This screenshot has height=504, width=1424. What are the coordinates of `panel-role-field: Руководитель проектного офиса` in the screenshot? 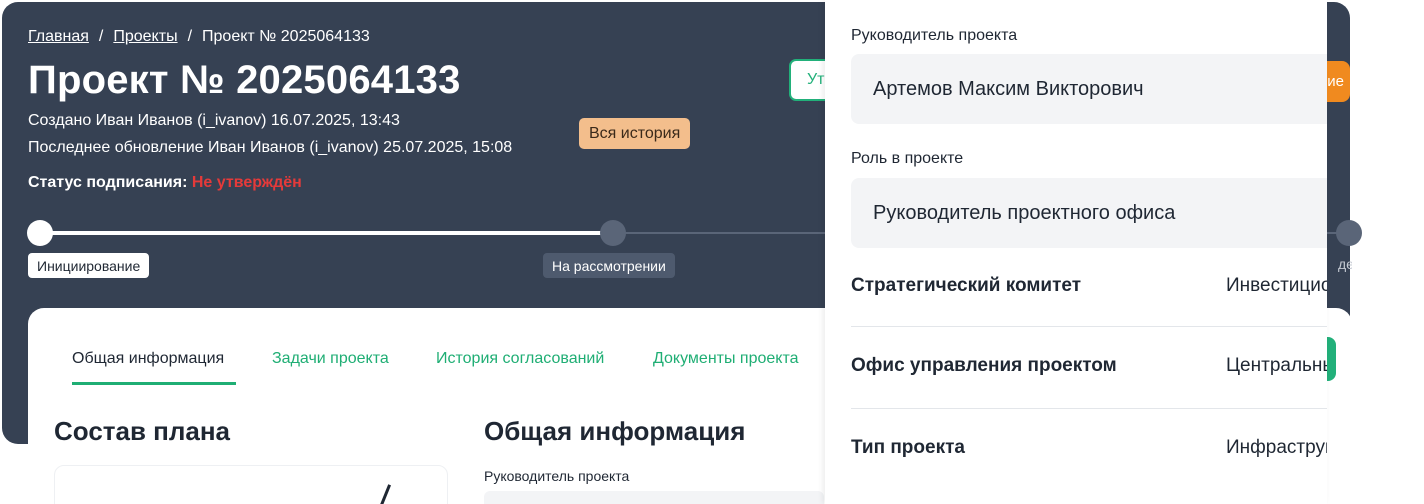 It's located at (1089, 213).